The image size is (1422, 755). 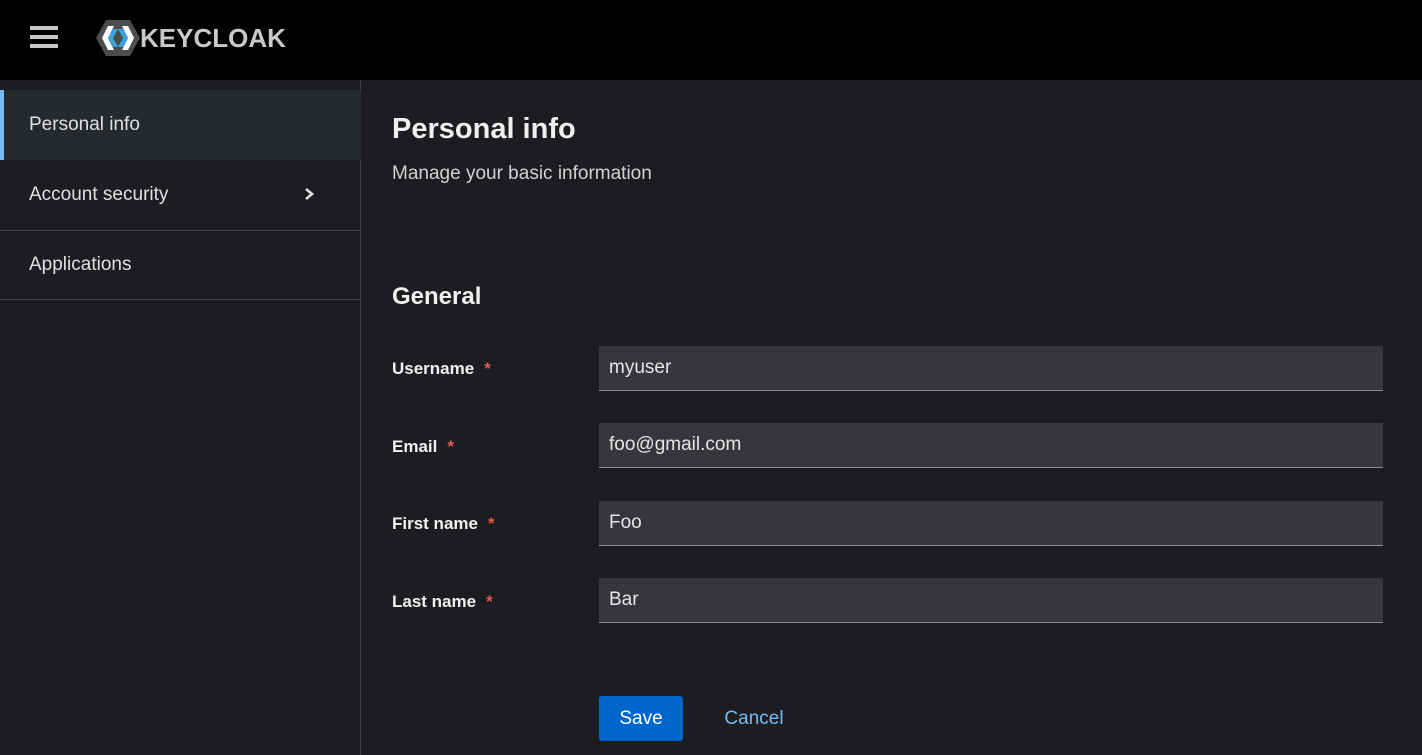 What do you see at coordinates (213, 37) in the screenshot?
I see `logo-text: KEYCLOAK` at bounding box center [213, 37].